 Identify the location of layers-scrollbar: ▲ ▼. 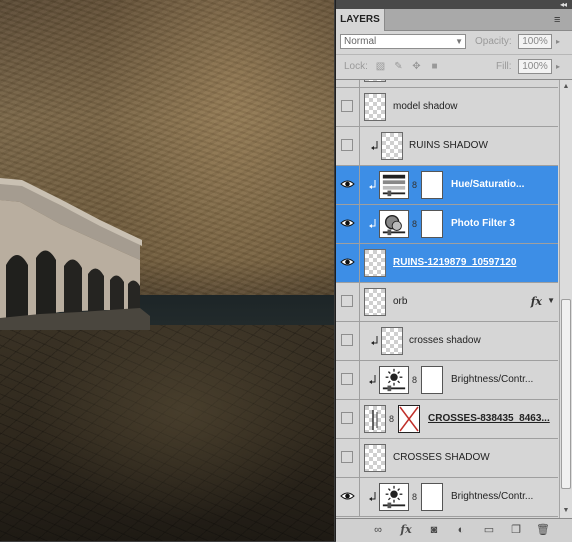
(565, 299).